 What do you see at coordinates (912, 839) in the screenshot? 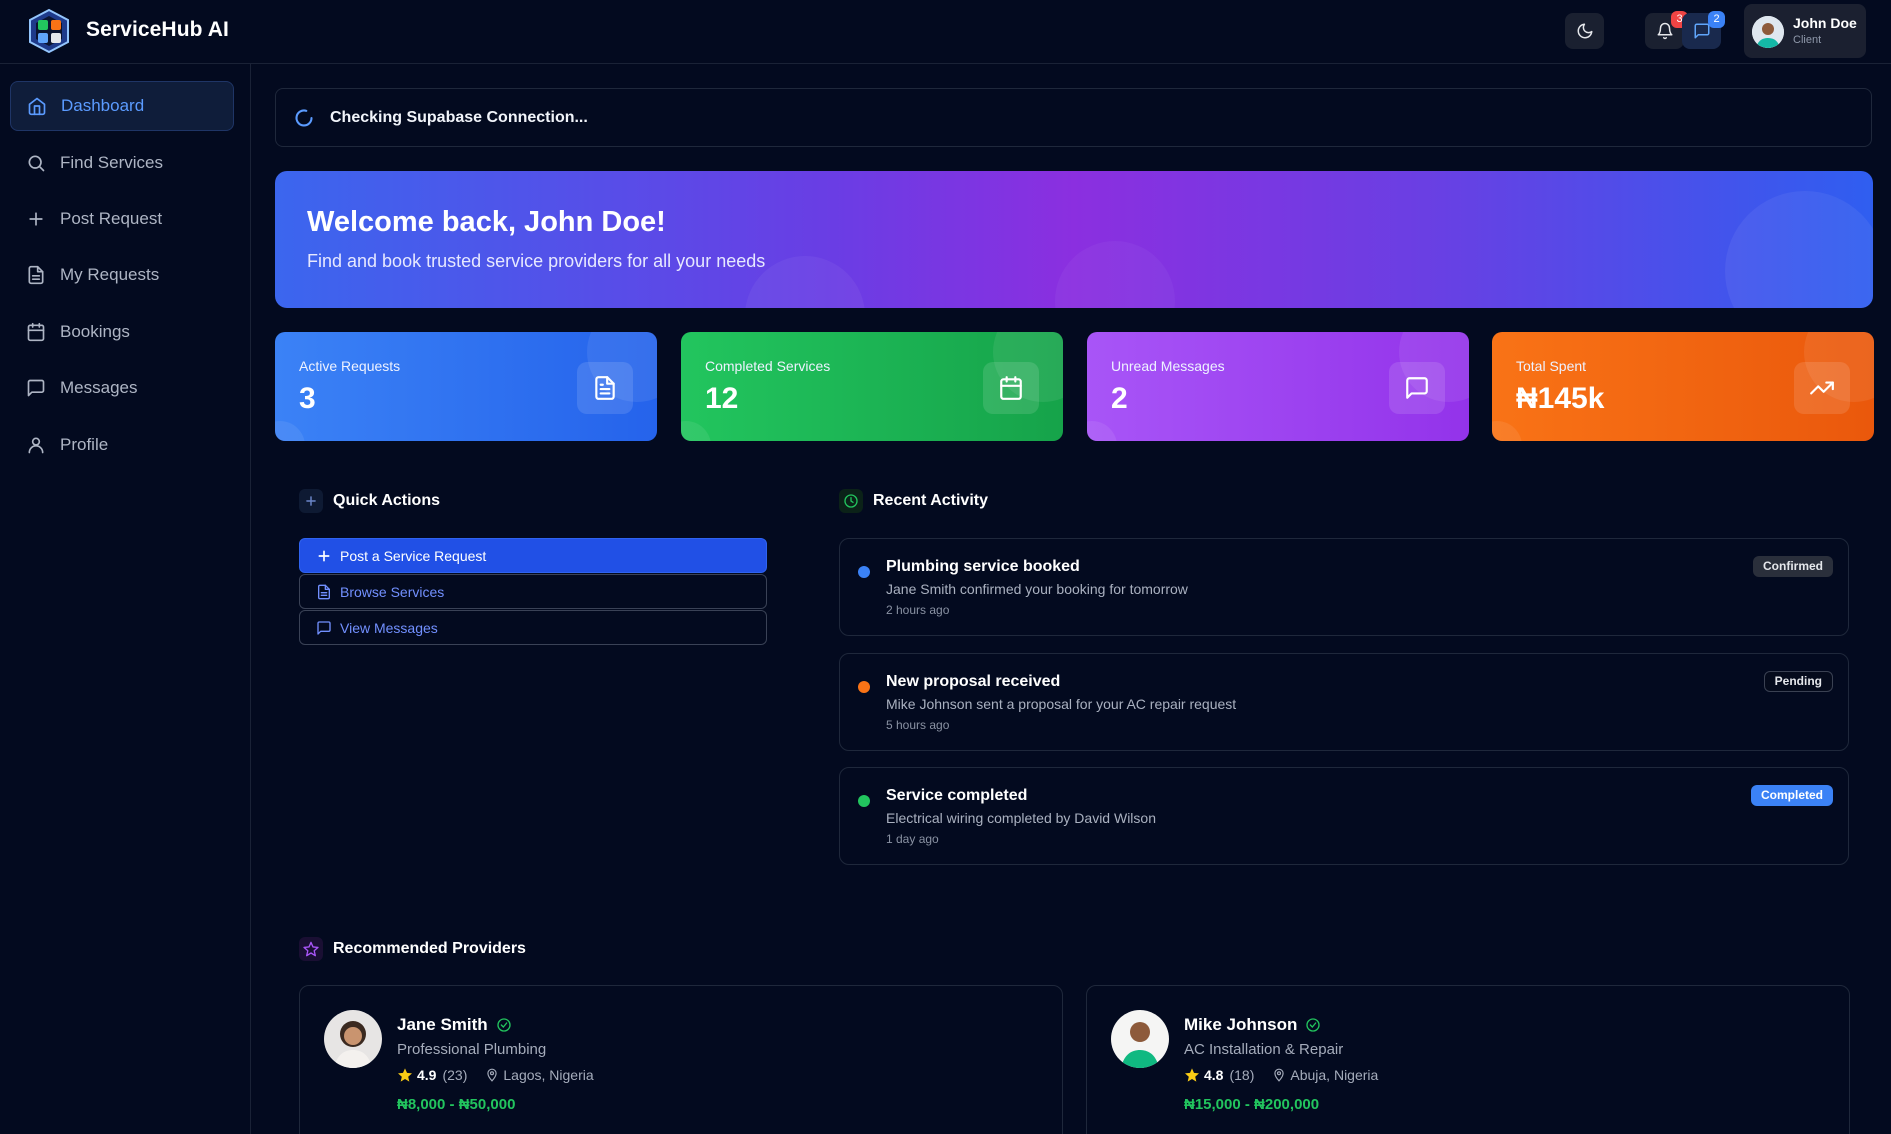
I see `activity-time: 1 day ago` at bounding box center [912, 839].